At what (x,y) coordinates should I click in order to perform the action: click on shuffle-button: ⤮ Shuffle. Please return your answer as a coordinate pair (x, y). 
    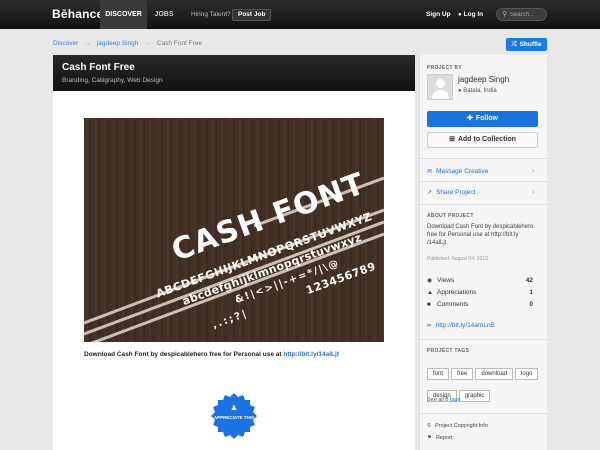
    Looking at the image, I should click on (526, 44).